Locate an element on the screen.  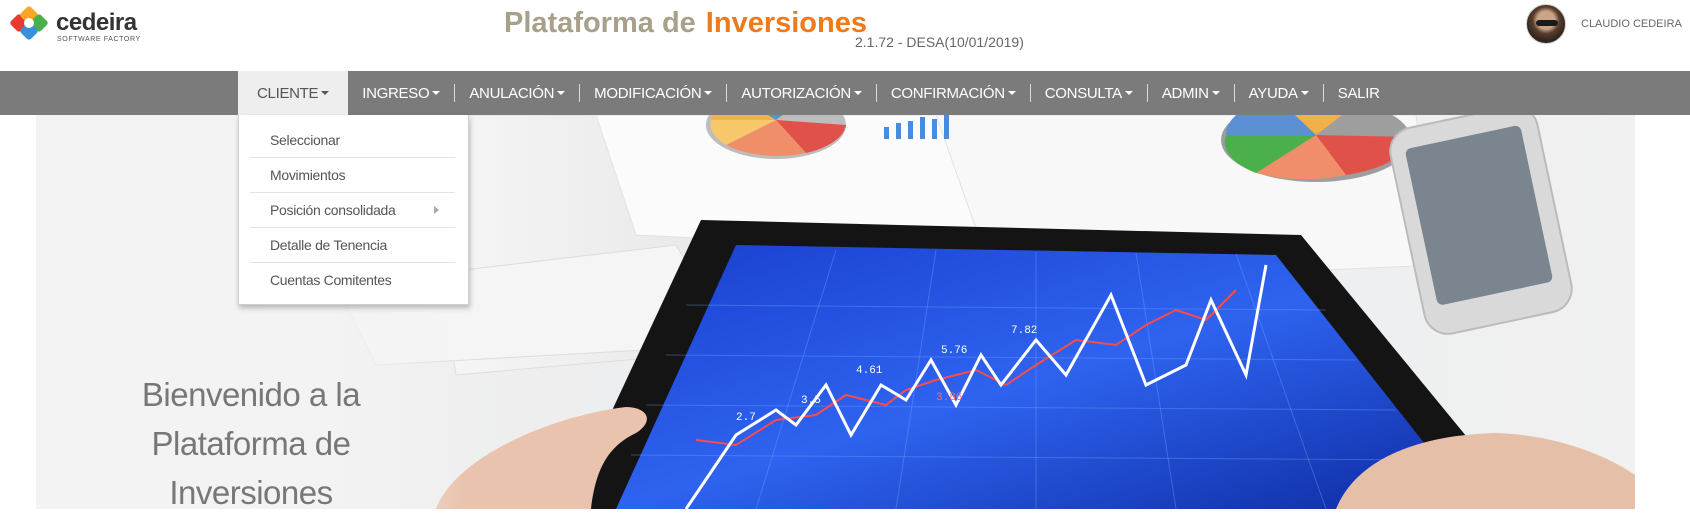
nav-item-confirmacion: CONFIRMACIÓN is located at coordinates (953, 93).